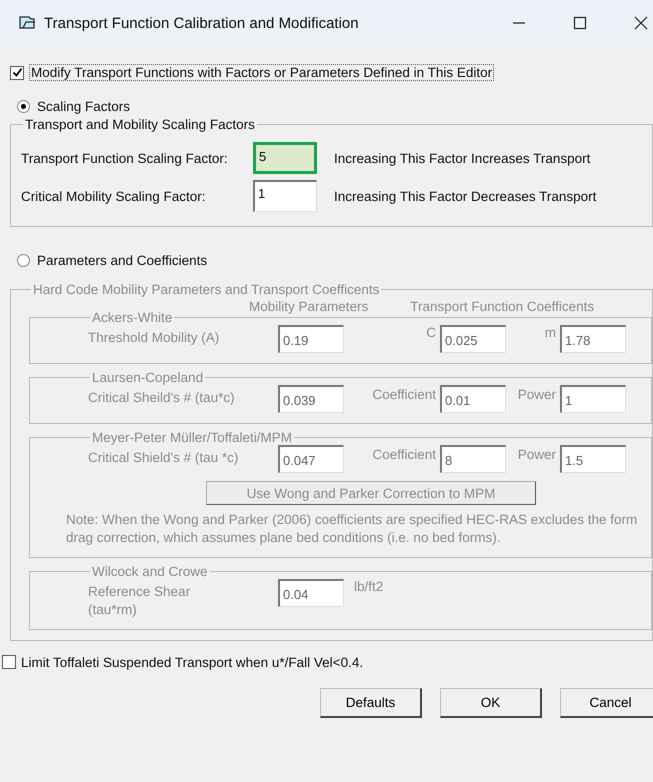 The image size is (653, 782). Describe the element at coordinates (162, 398) in the screenshot. I see `field-label: Critical Sheild's # (tau*c)` at that location.